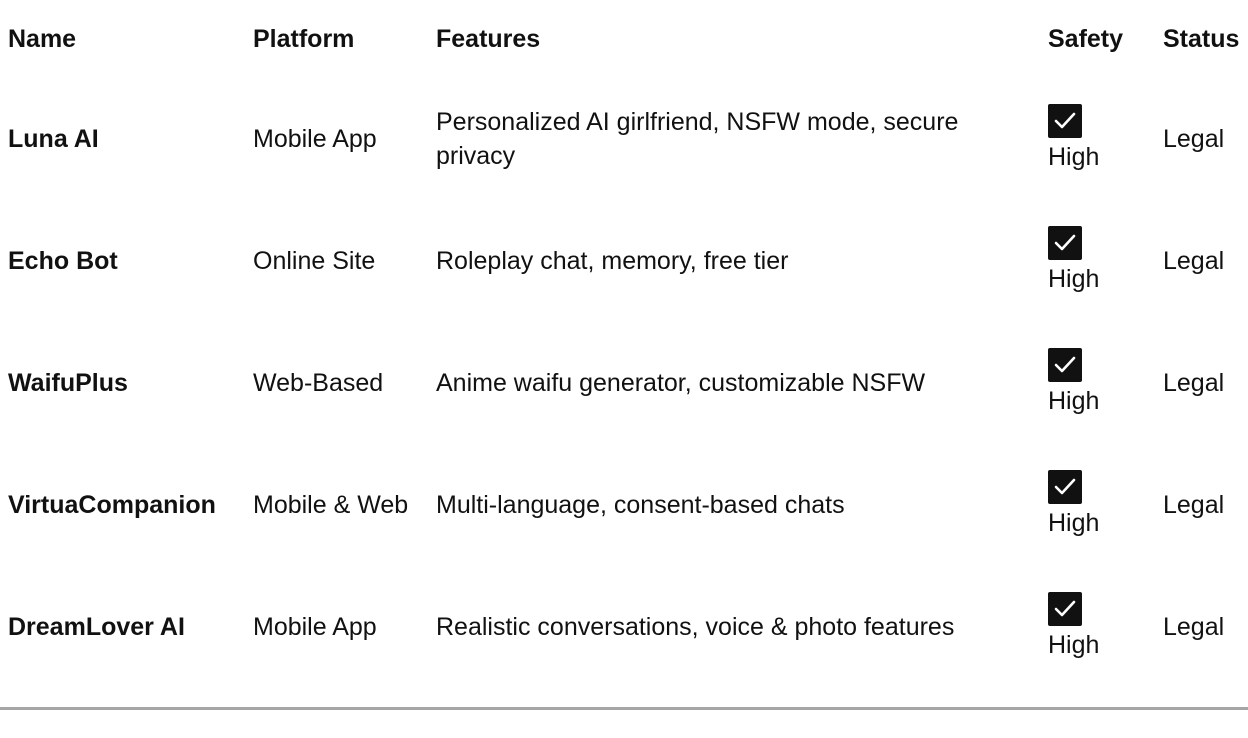 The width and height of the screenshot is (1248, 738). Describe the element at coordinates (42, 39) in the screenshot. I see `header-name: Name` at that location.